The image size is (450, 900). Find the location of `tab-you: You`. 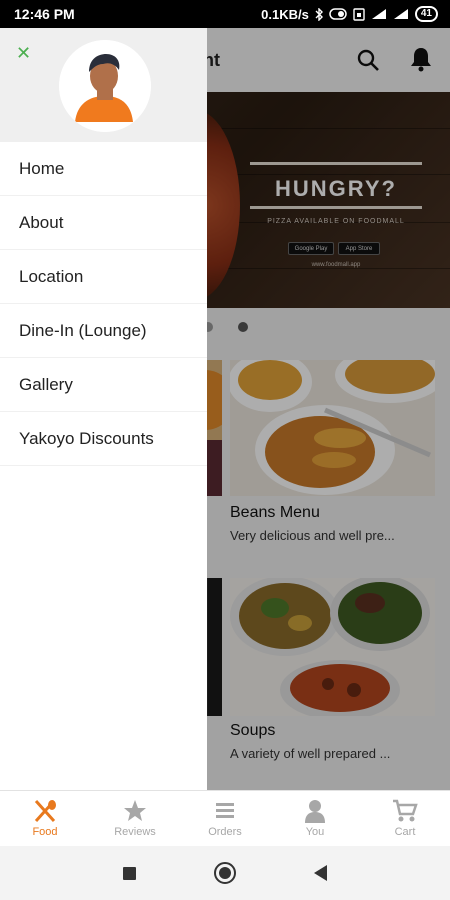

tab-you: You is located at coordinates (315, 818).